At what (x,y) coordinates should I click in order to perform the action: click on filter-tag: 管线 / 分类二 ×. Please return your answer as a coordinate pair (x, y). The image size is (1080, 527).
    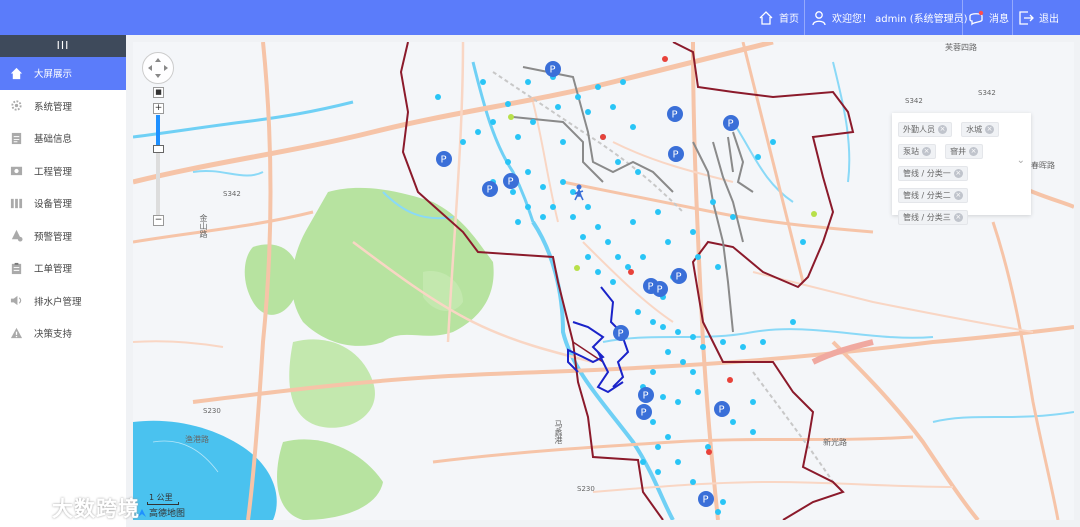
    Looking at the image, I should click on (933, 195).